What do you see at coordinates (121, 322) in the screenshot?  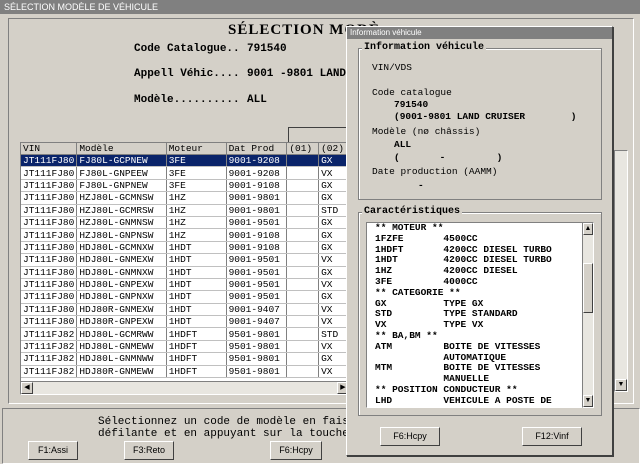 I see `cell-modele: HDJ80R-GNPEXW` at bounding box center [121, 322].